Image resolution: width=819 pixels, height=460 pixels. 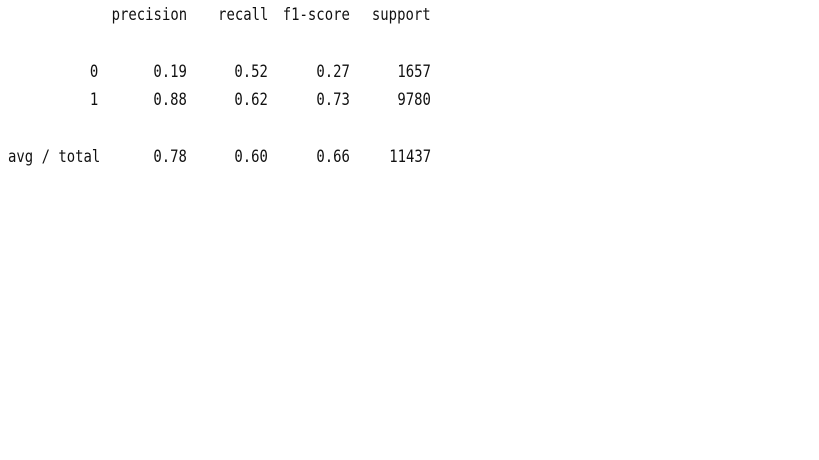 I want to click on header-support: support, so click(x=401, y=15).